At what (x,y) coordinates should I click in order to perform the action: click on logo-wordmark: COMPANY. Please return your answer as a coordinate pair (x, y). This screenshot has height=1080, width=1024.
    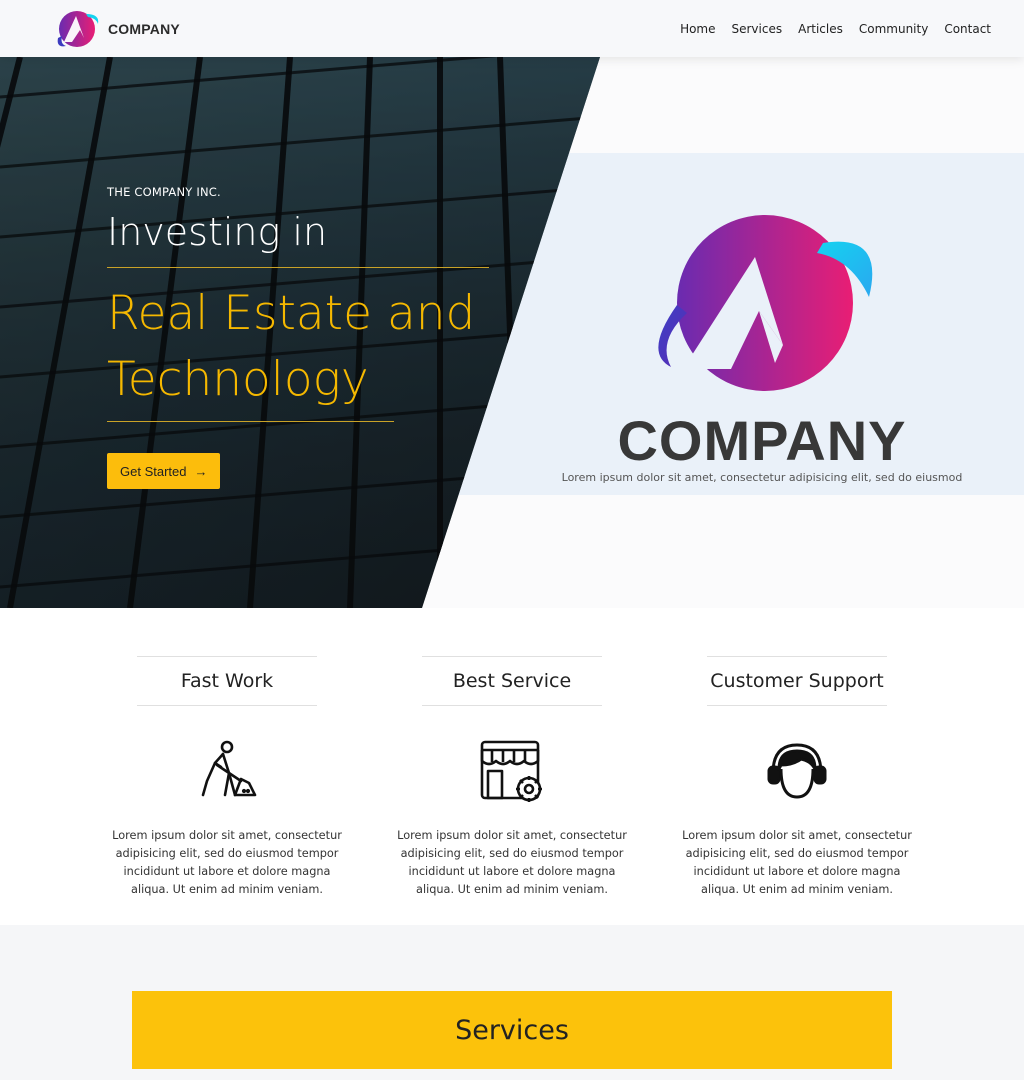
    Looking at the image, I should click on (762, 440).